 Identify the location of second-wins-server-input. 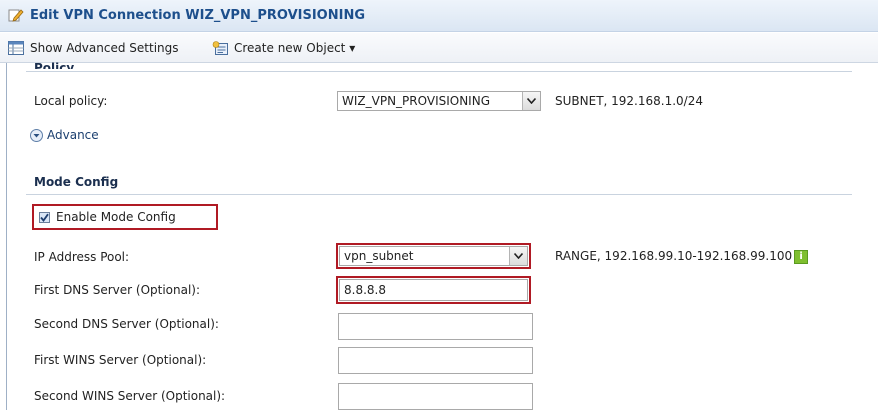
(435, 396).